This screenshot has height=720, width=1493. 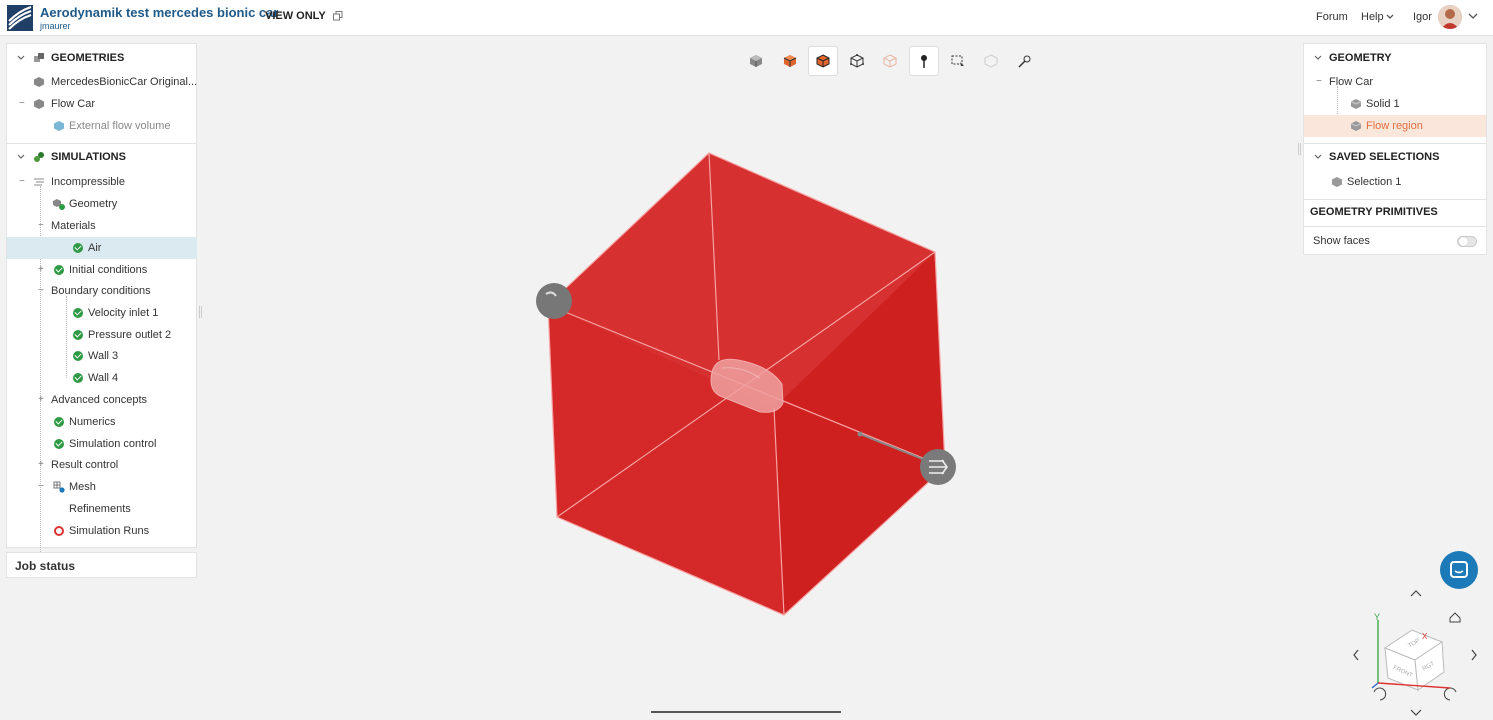 I want to click on tree-item-velocity-inlet: Velocity inlet 1, so click(x=102, y=313).